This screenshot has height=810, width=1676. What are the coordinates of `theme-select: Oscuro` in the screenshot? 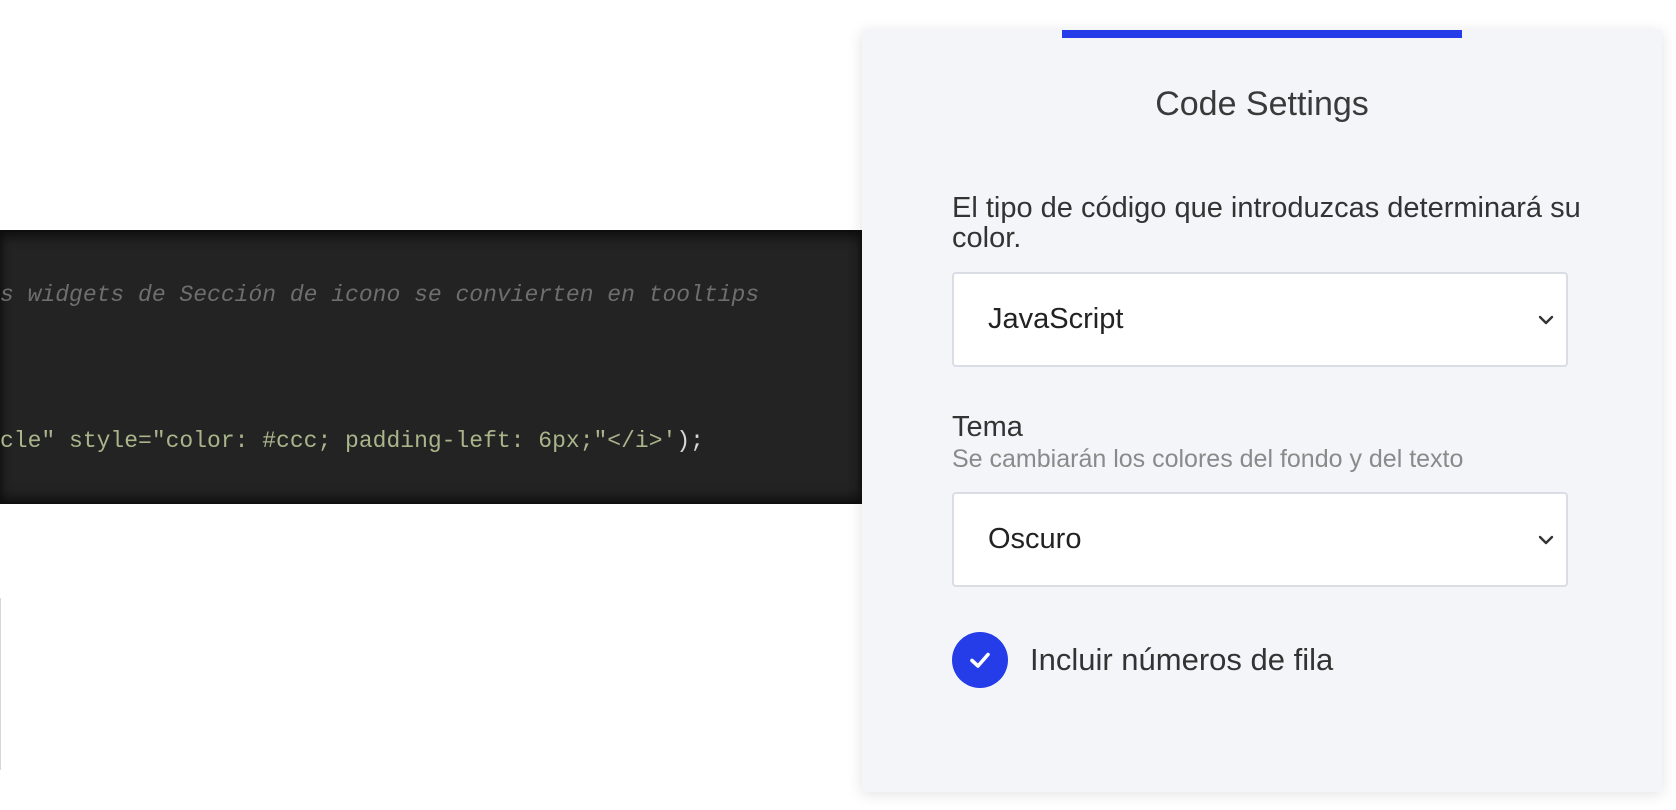 It's located at (1260, 539).